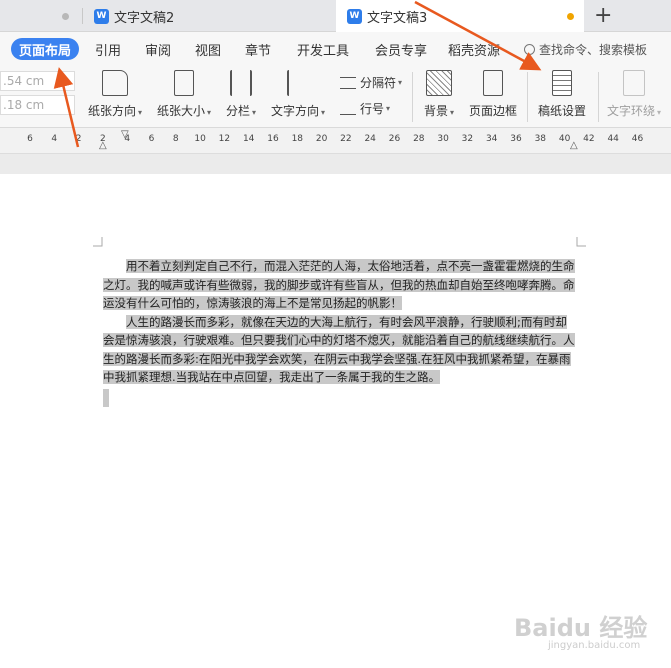  I want to click on menu-docer-resources: 稻壳资源, so click(474, 49).